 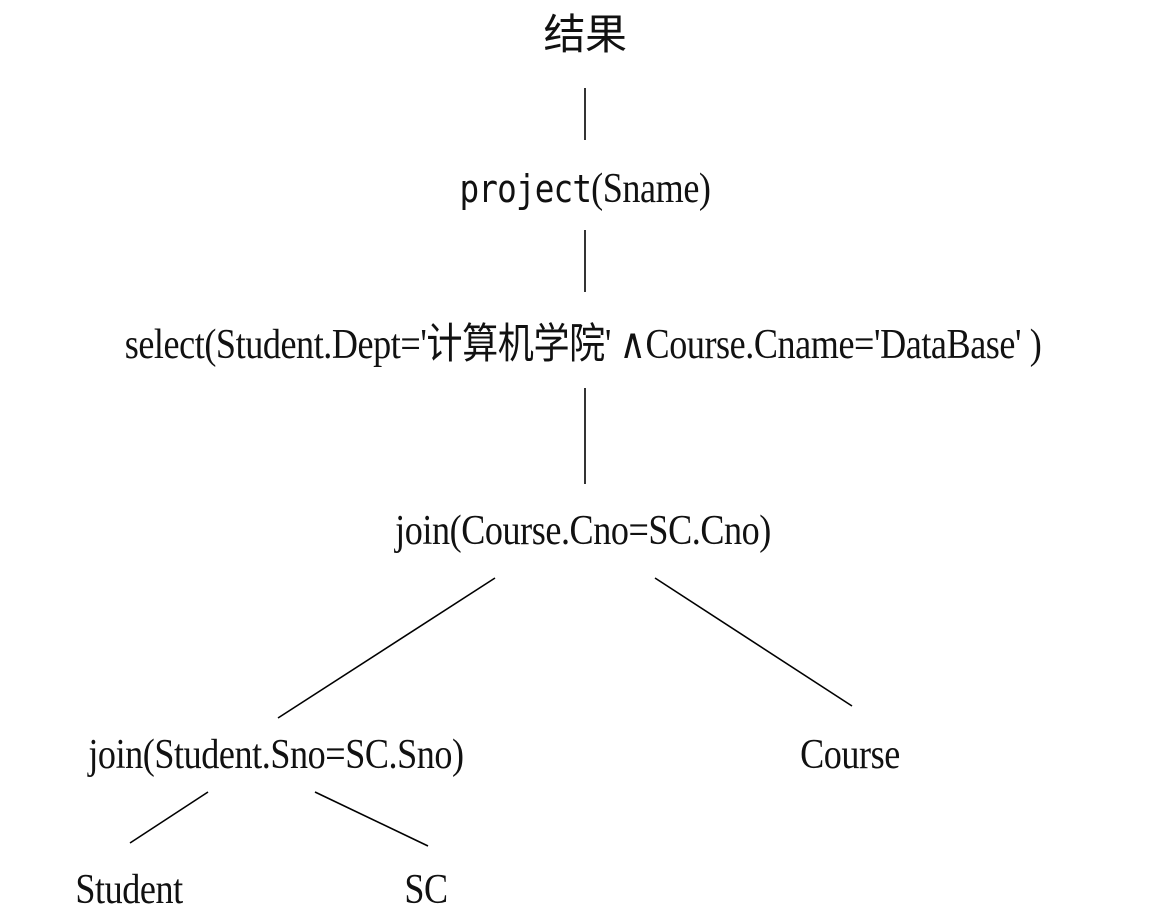 What do you see at coordinates (585, 34) in the screenshot?
I see `root-result-node: 结果` at bounding box center [585, 34].